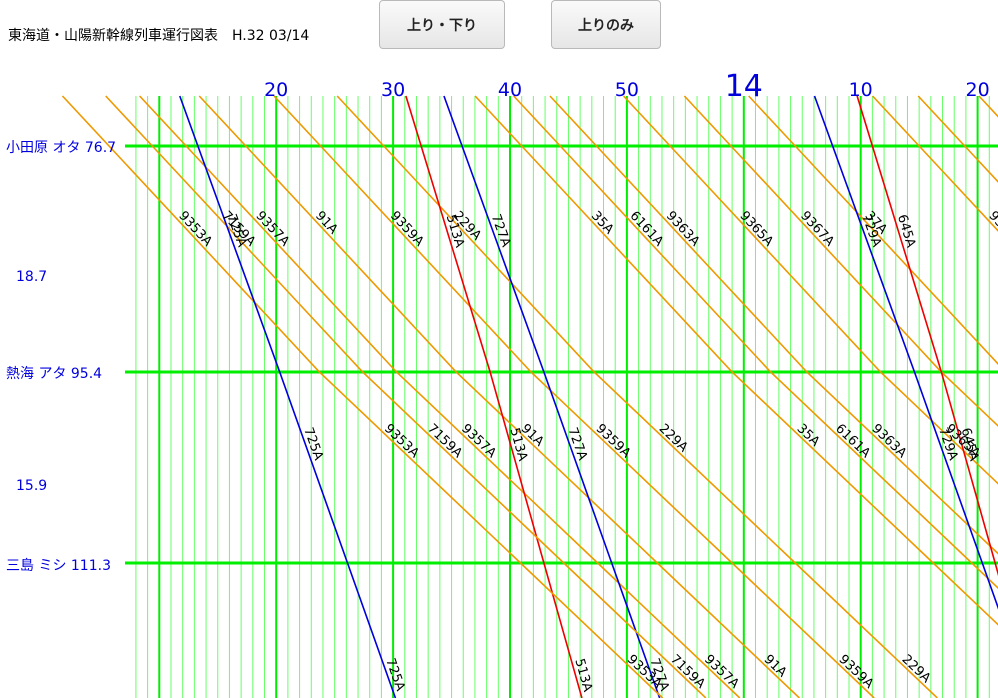 The width and height of the screenshot is (998, 698). What do you see at coordinates (808, 435) in the screenshot?
I see `train-label: 35A` at bounding box center [808, 435].